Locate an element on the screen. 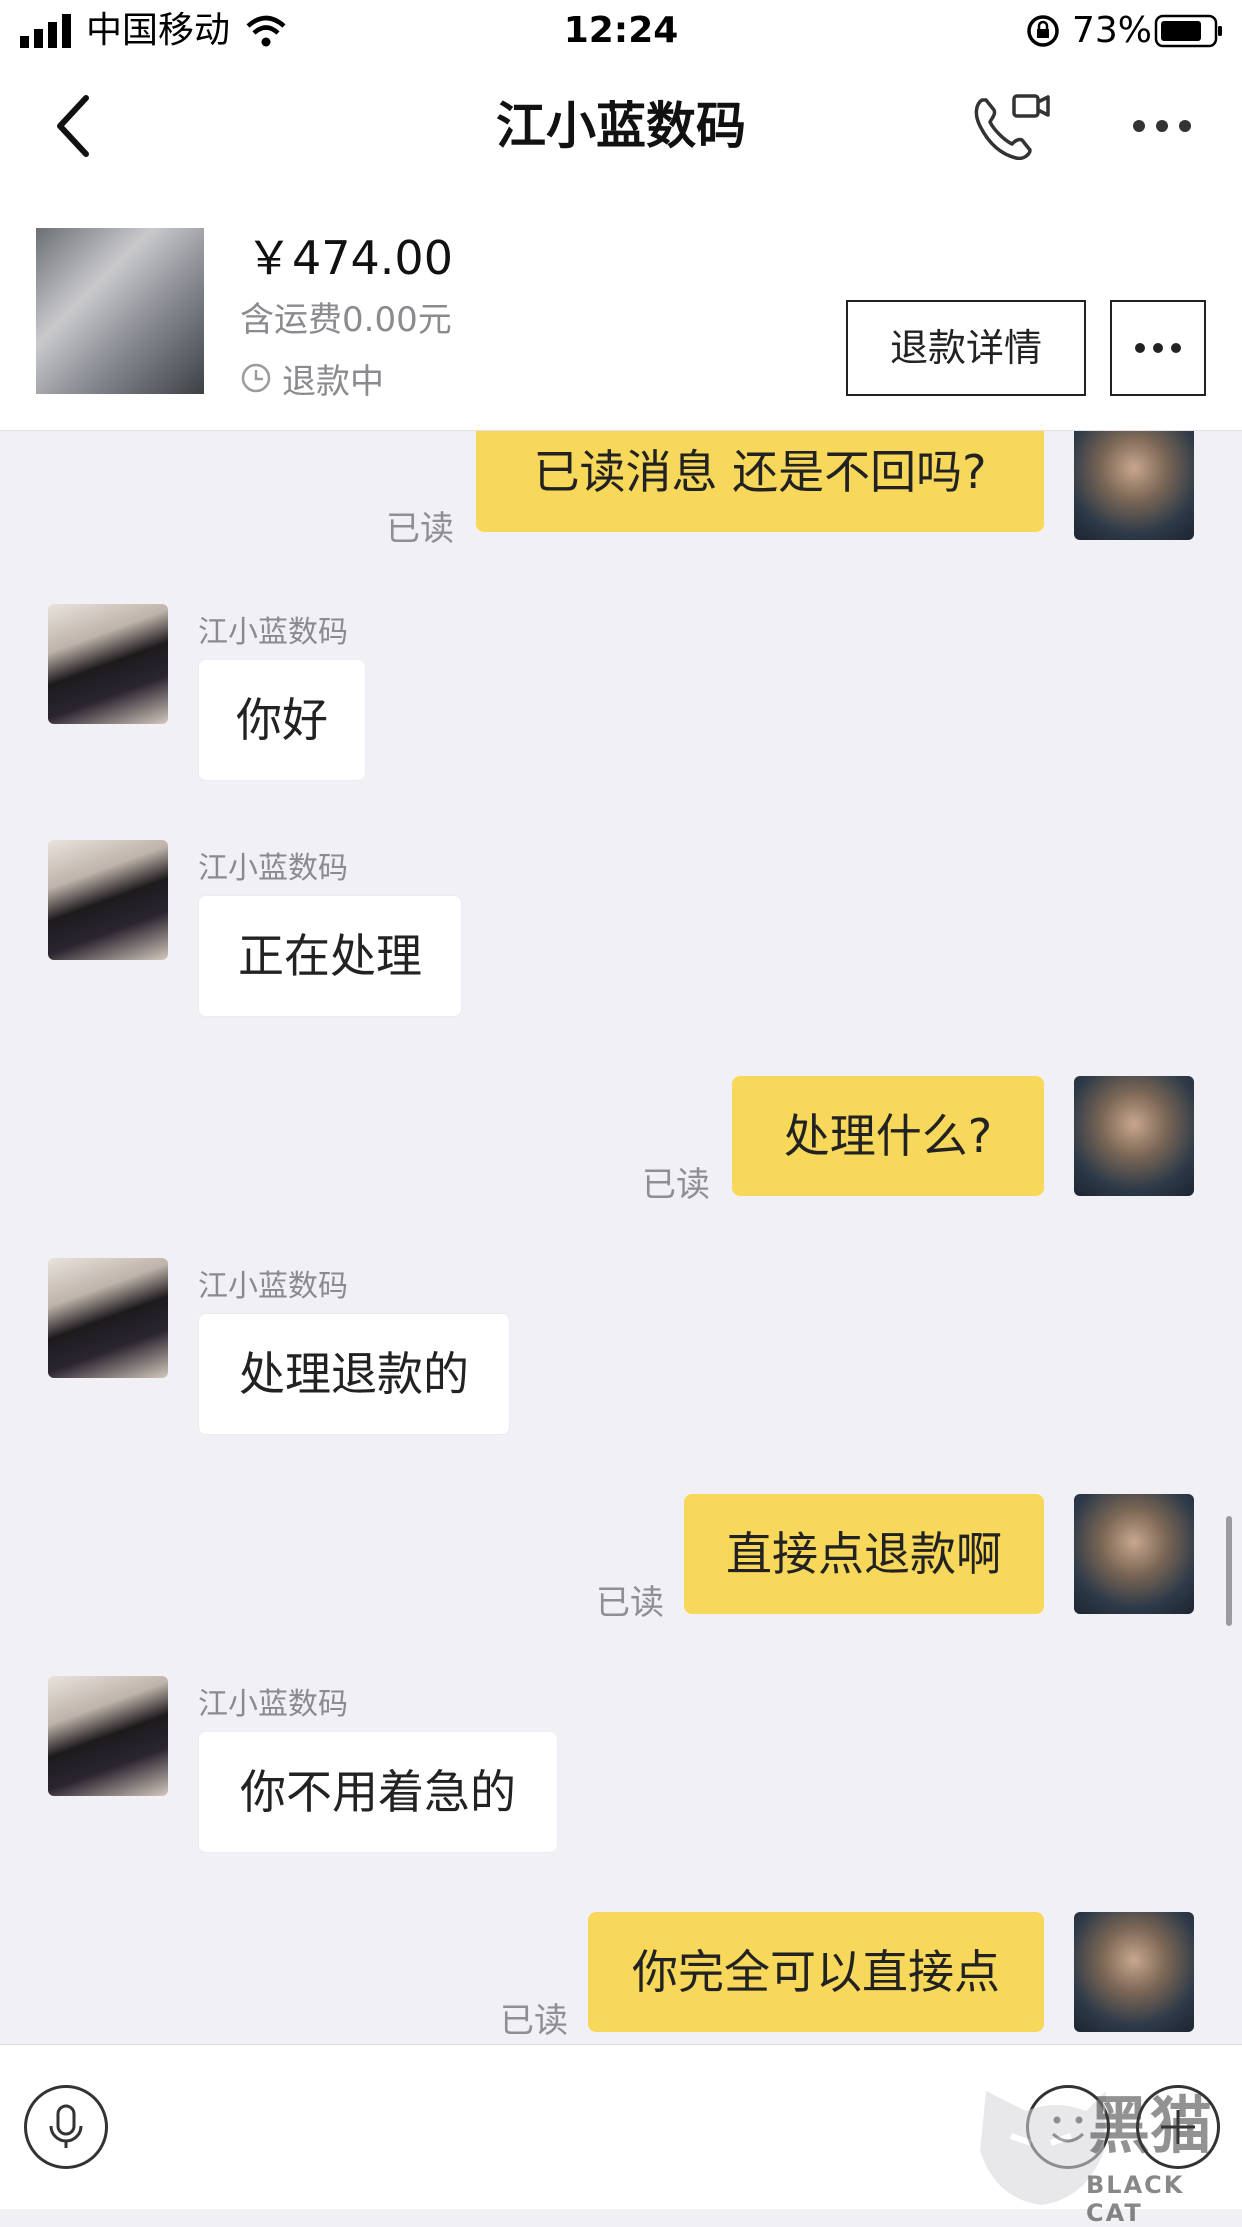  message-bubble-incoming: 你好 is located at coordinates (282, 720).